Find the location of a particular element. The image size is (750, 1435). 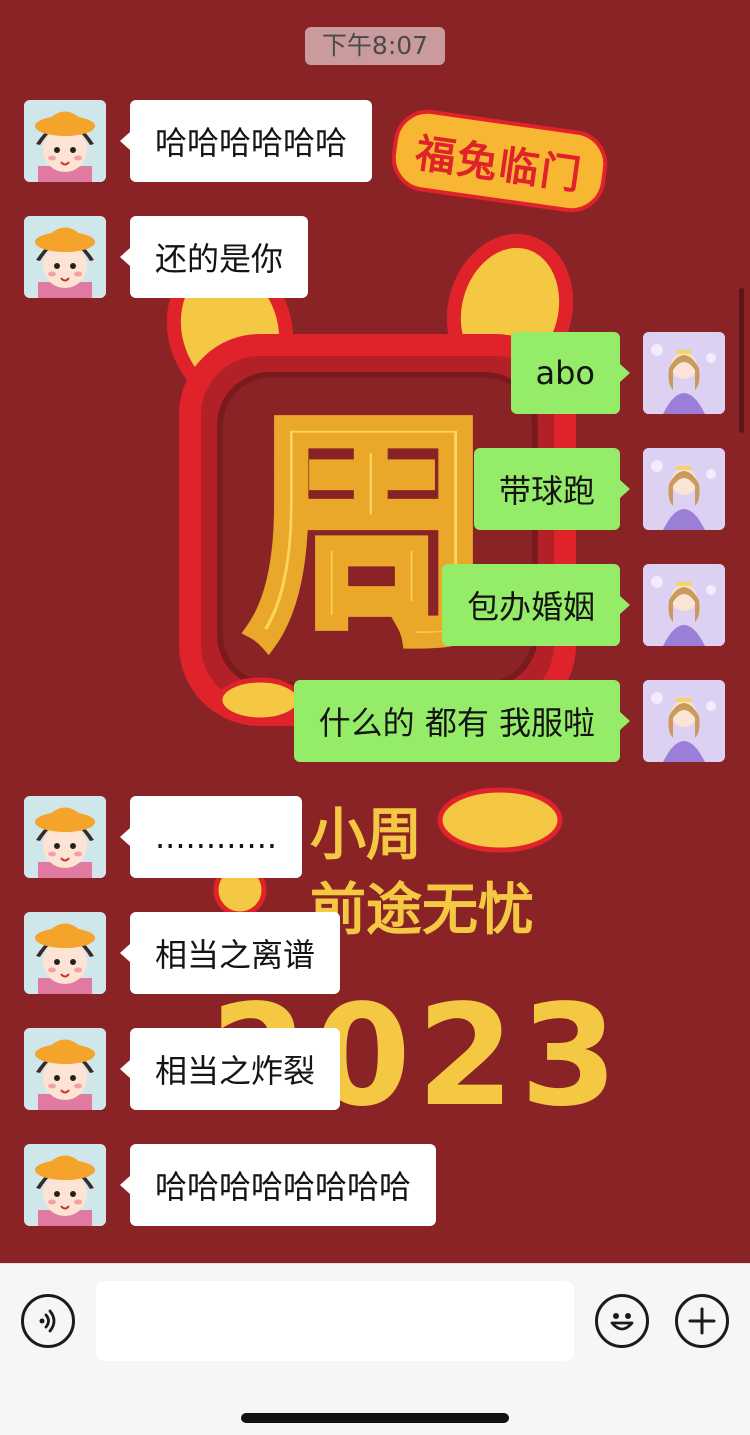

message-row: 哈哈哈哈哈哈 is located at coordinates (375, 141).